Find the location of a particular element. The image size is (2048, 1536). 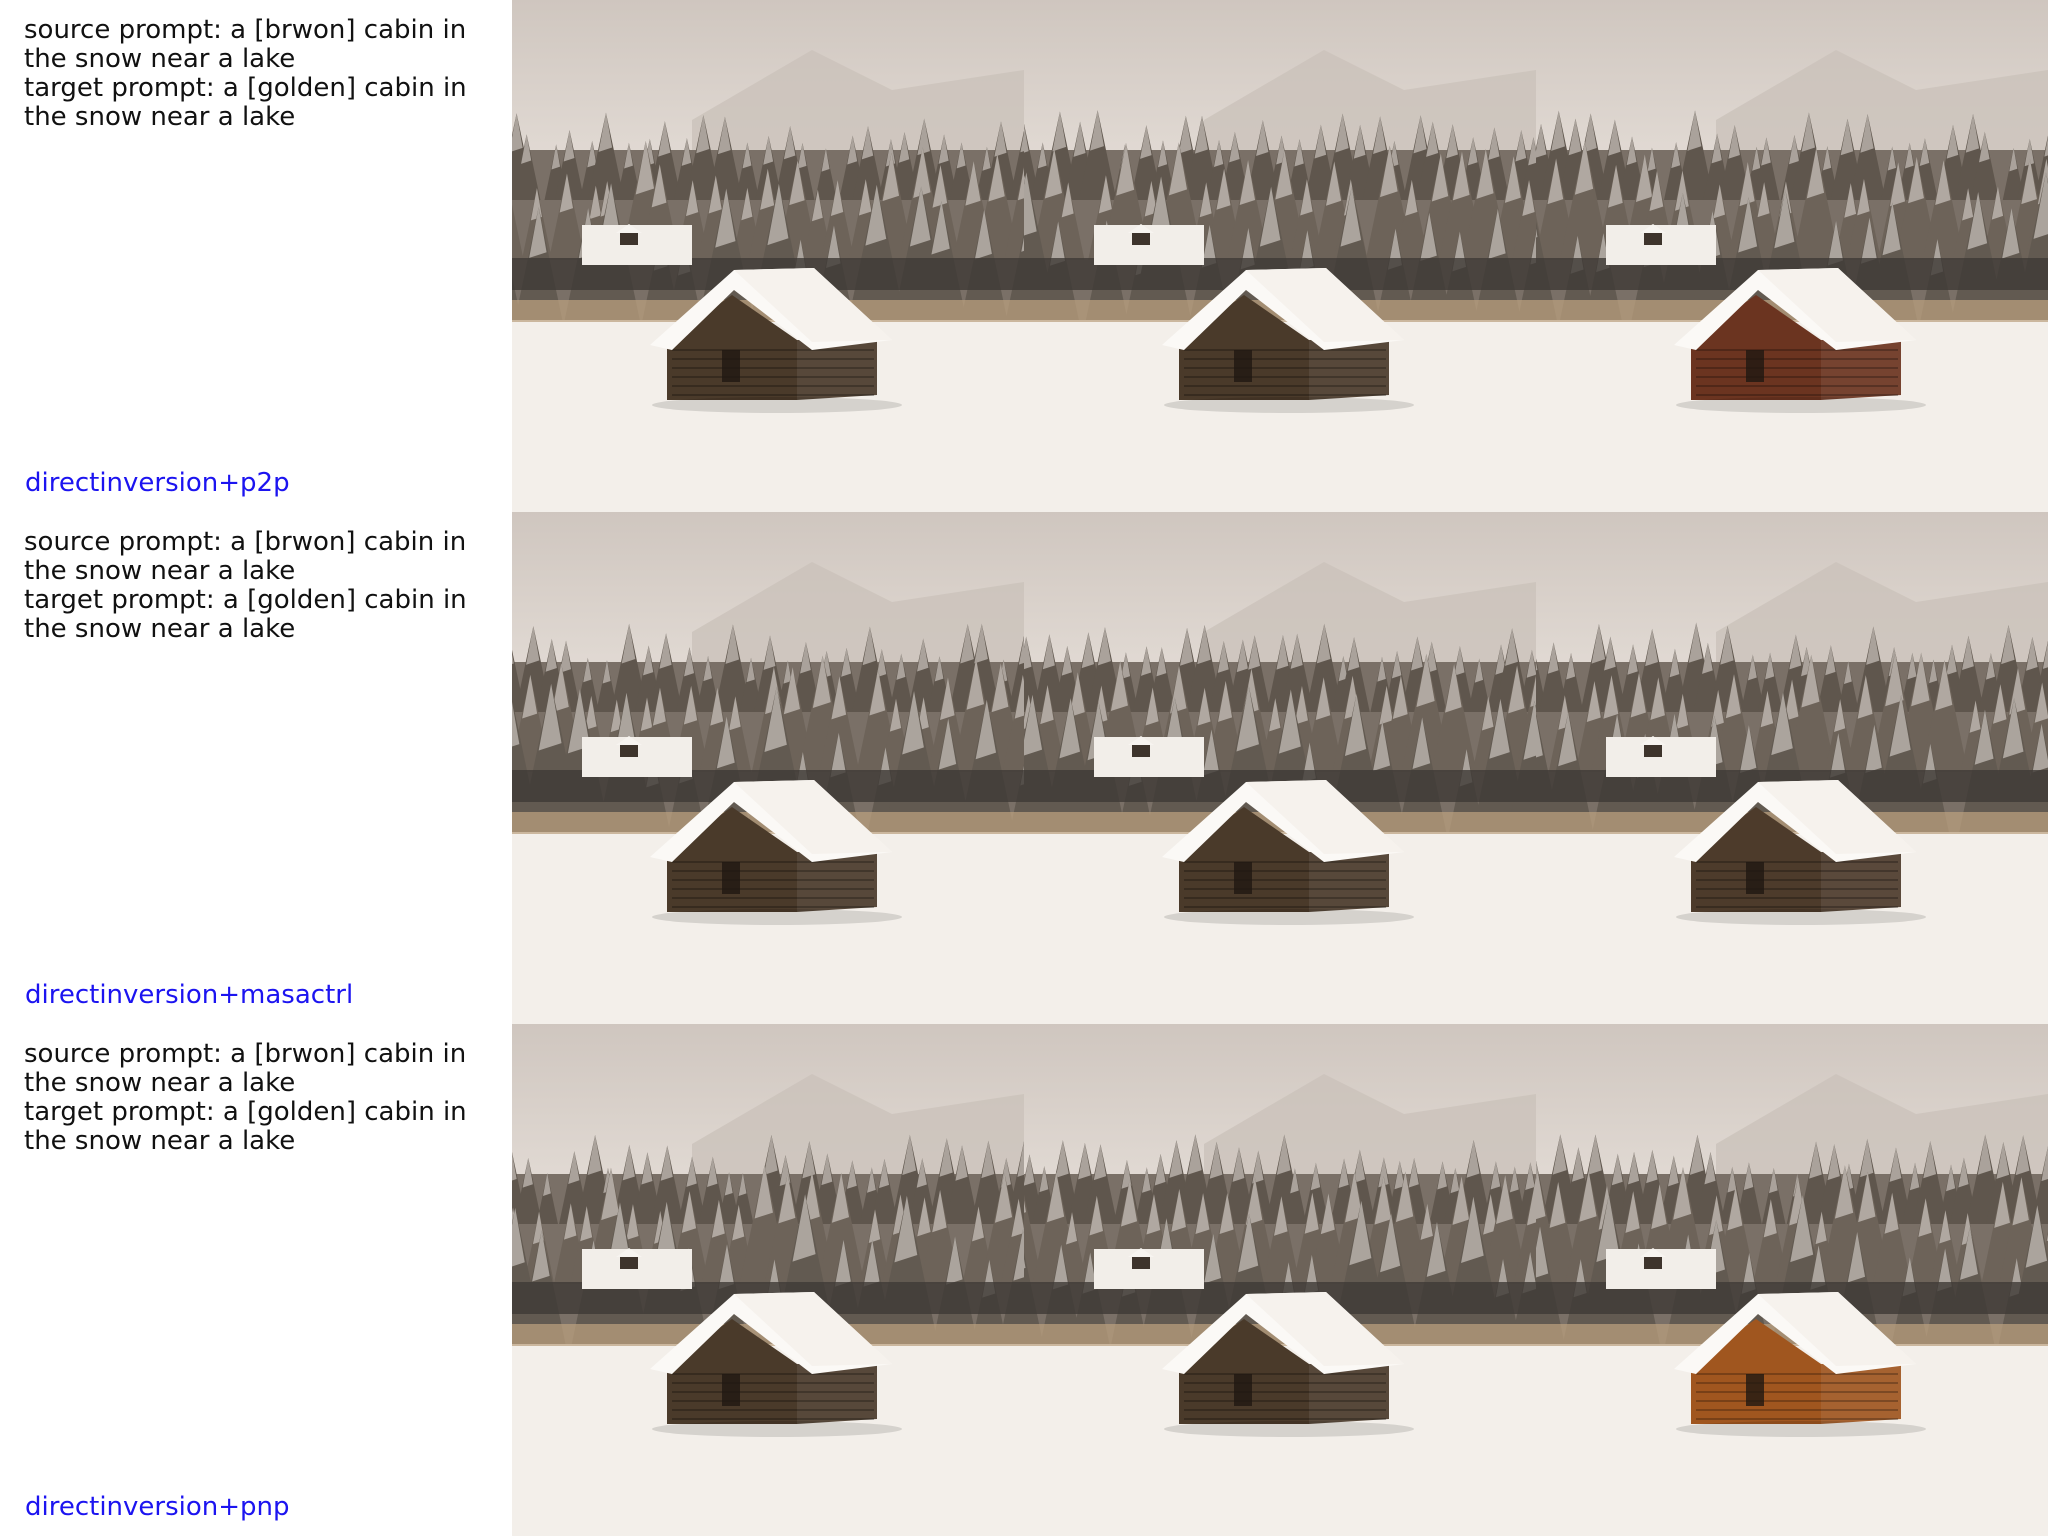

method-label: directinversion+masactrl is located at coordinates (189, 995).